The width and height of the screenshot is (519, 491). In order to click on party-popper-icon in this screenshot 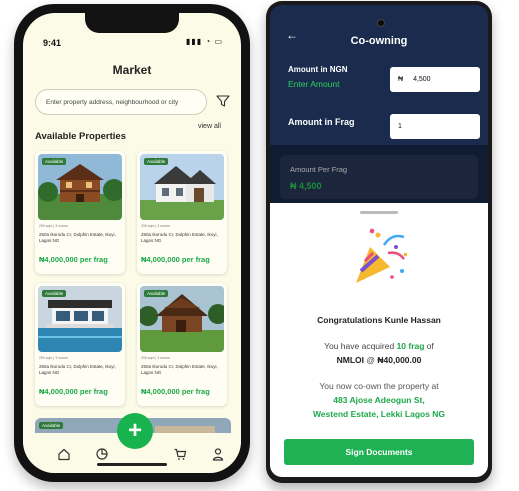, I will do `click(381, 255)`.